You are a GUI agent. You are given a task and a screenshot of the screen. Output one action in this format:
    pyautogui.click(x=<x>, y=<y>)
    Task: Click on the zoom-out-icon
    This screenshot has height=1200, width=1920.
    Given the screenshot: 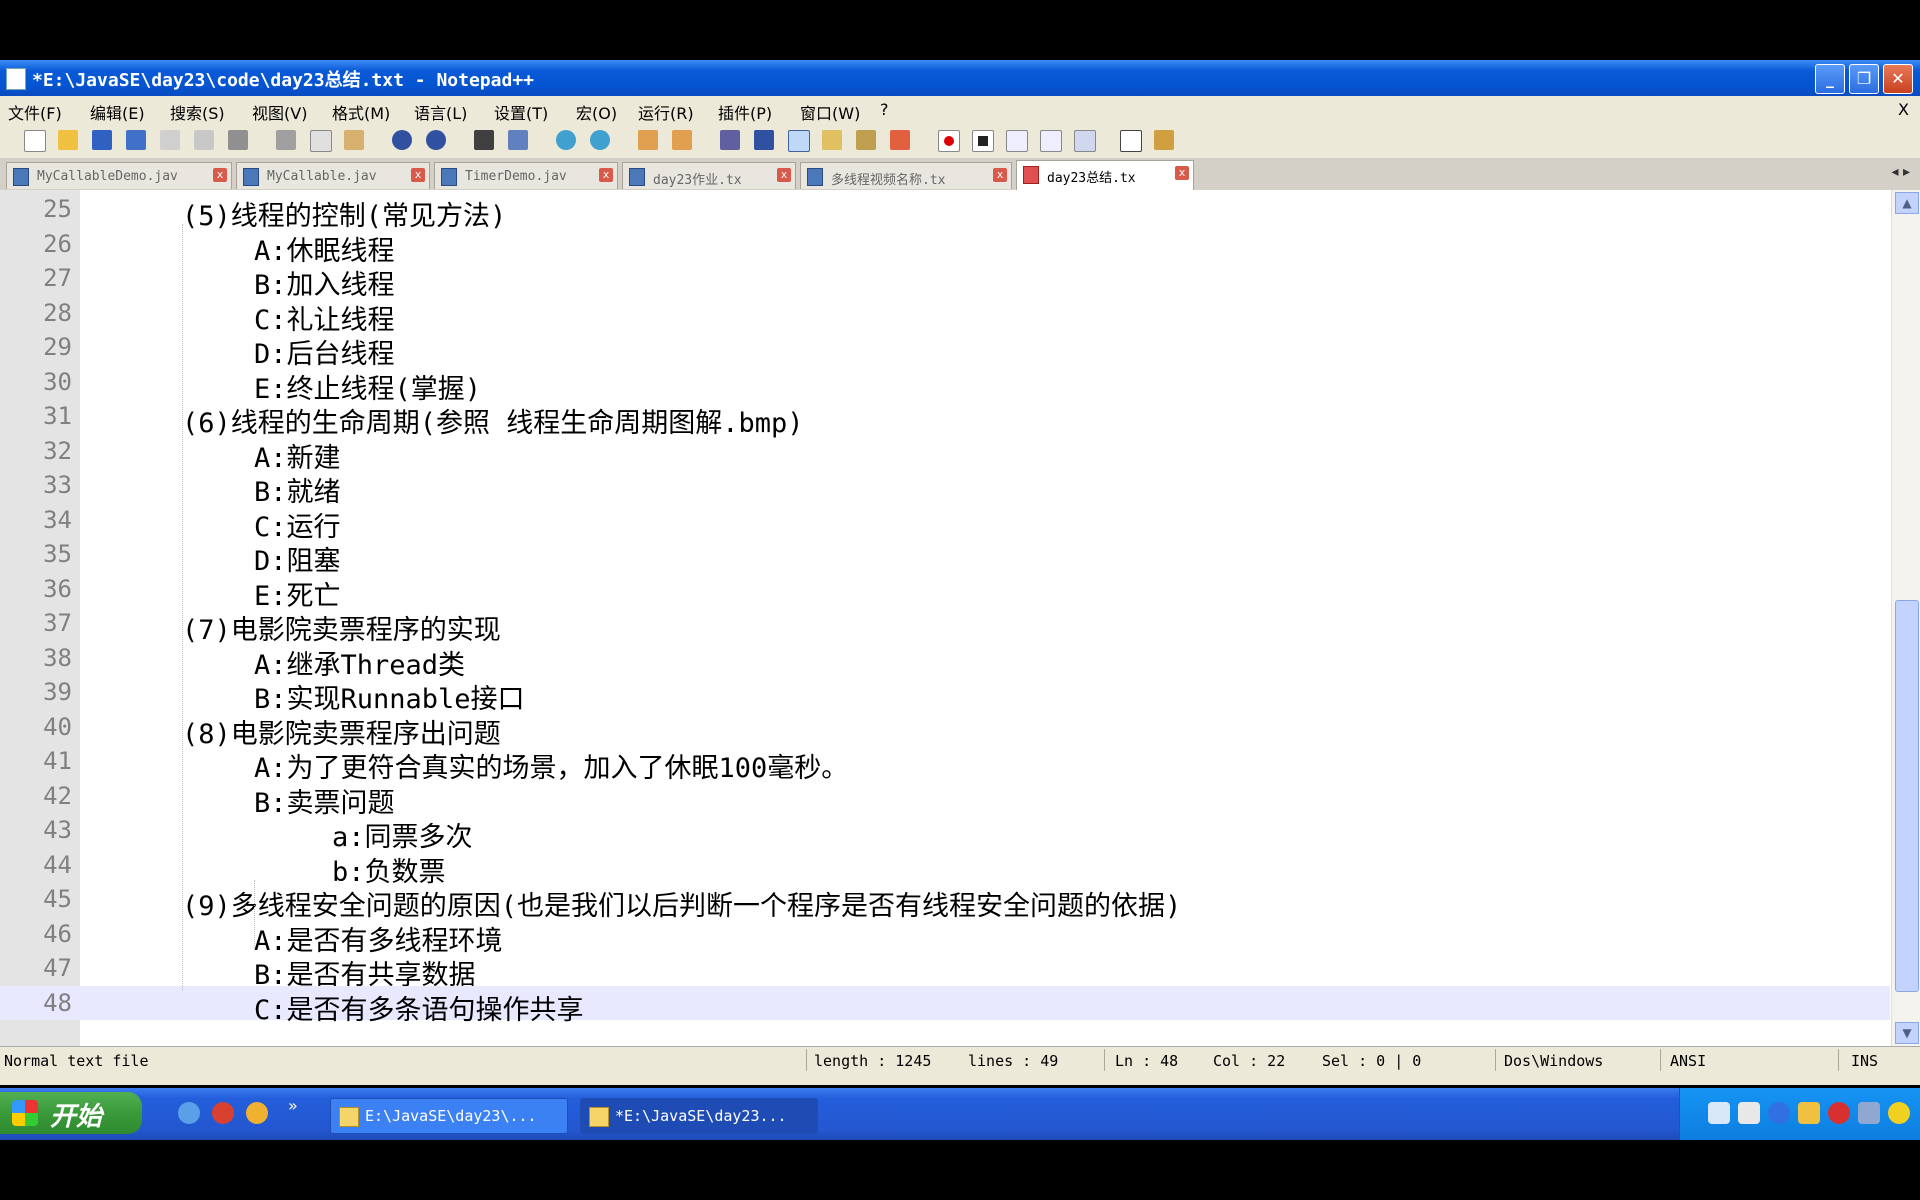 What is the action you would take?
    pyautogui.click(x=600, y=140)
    